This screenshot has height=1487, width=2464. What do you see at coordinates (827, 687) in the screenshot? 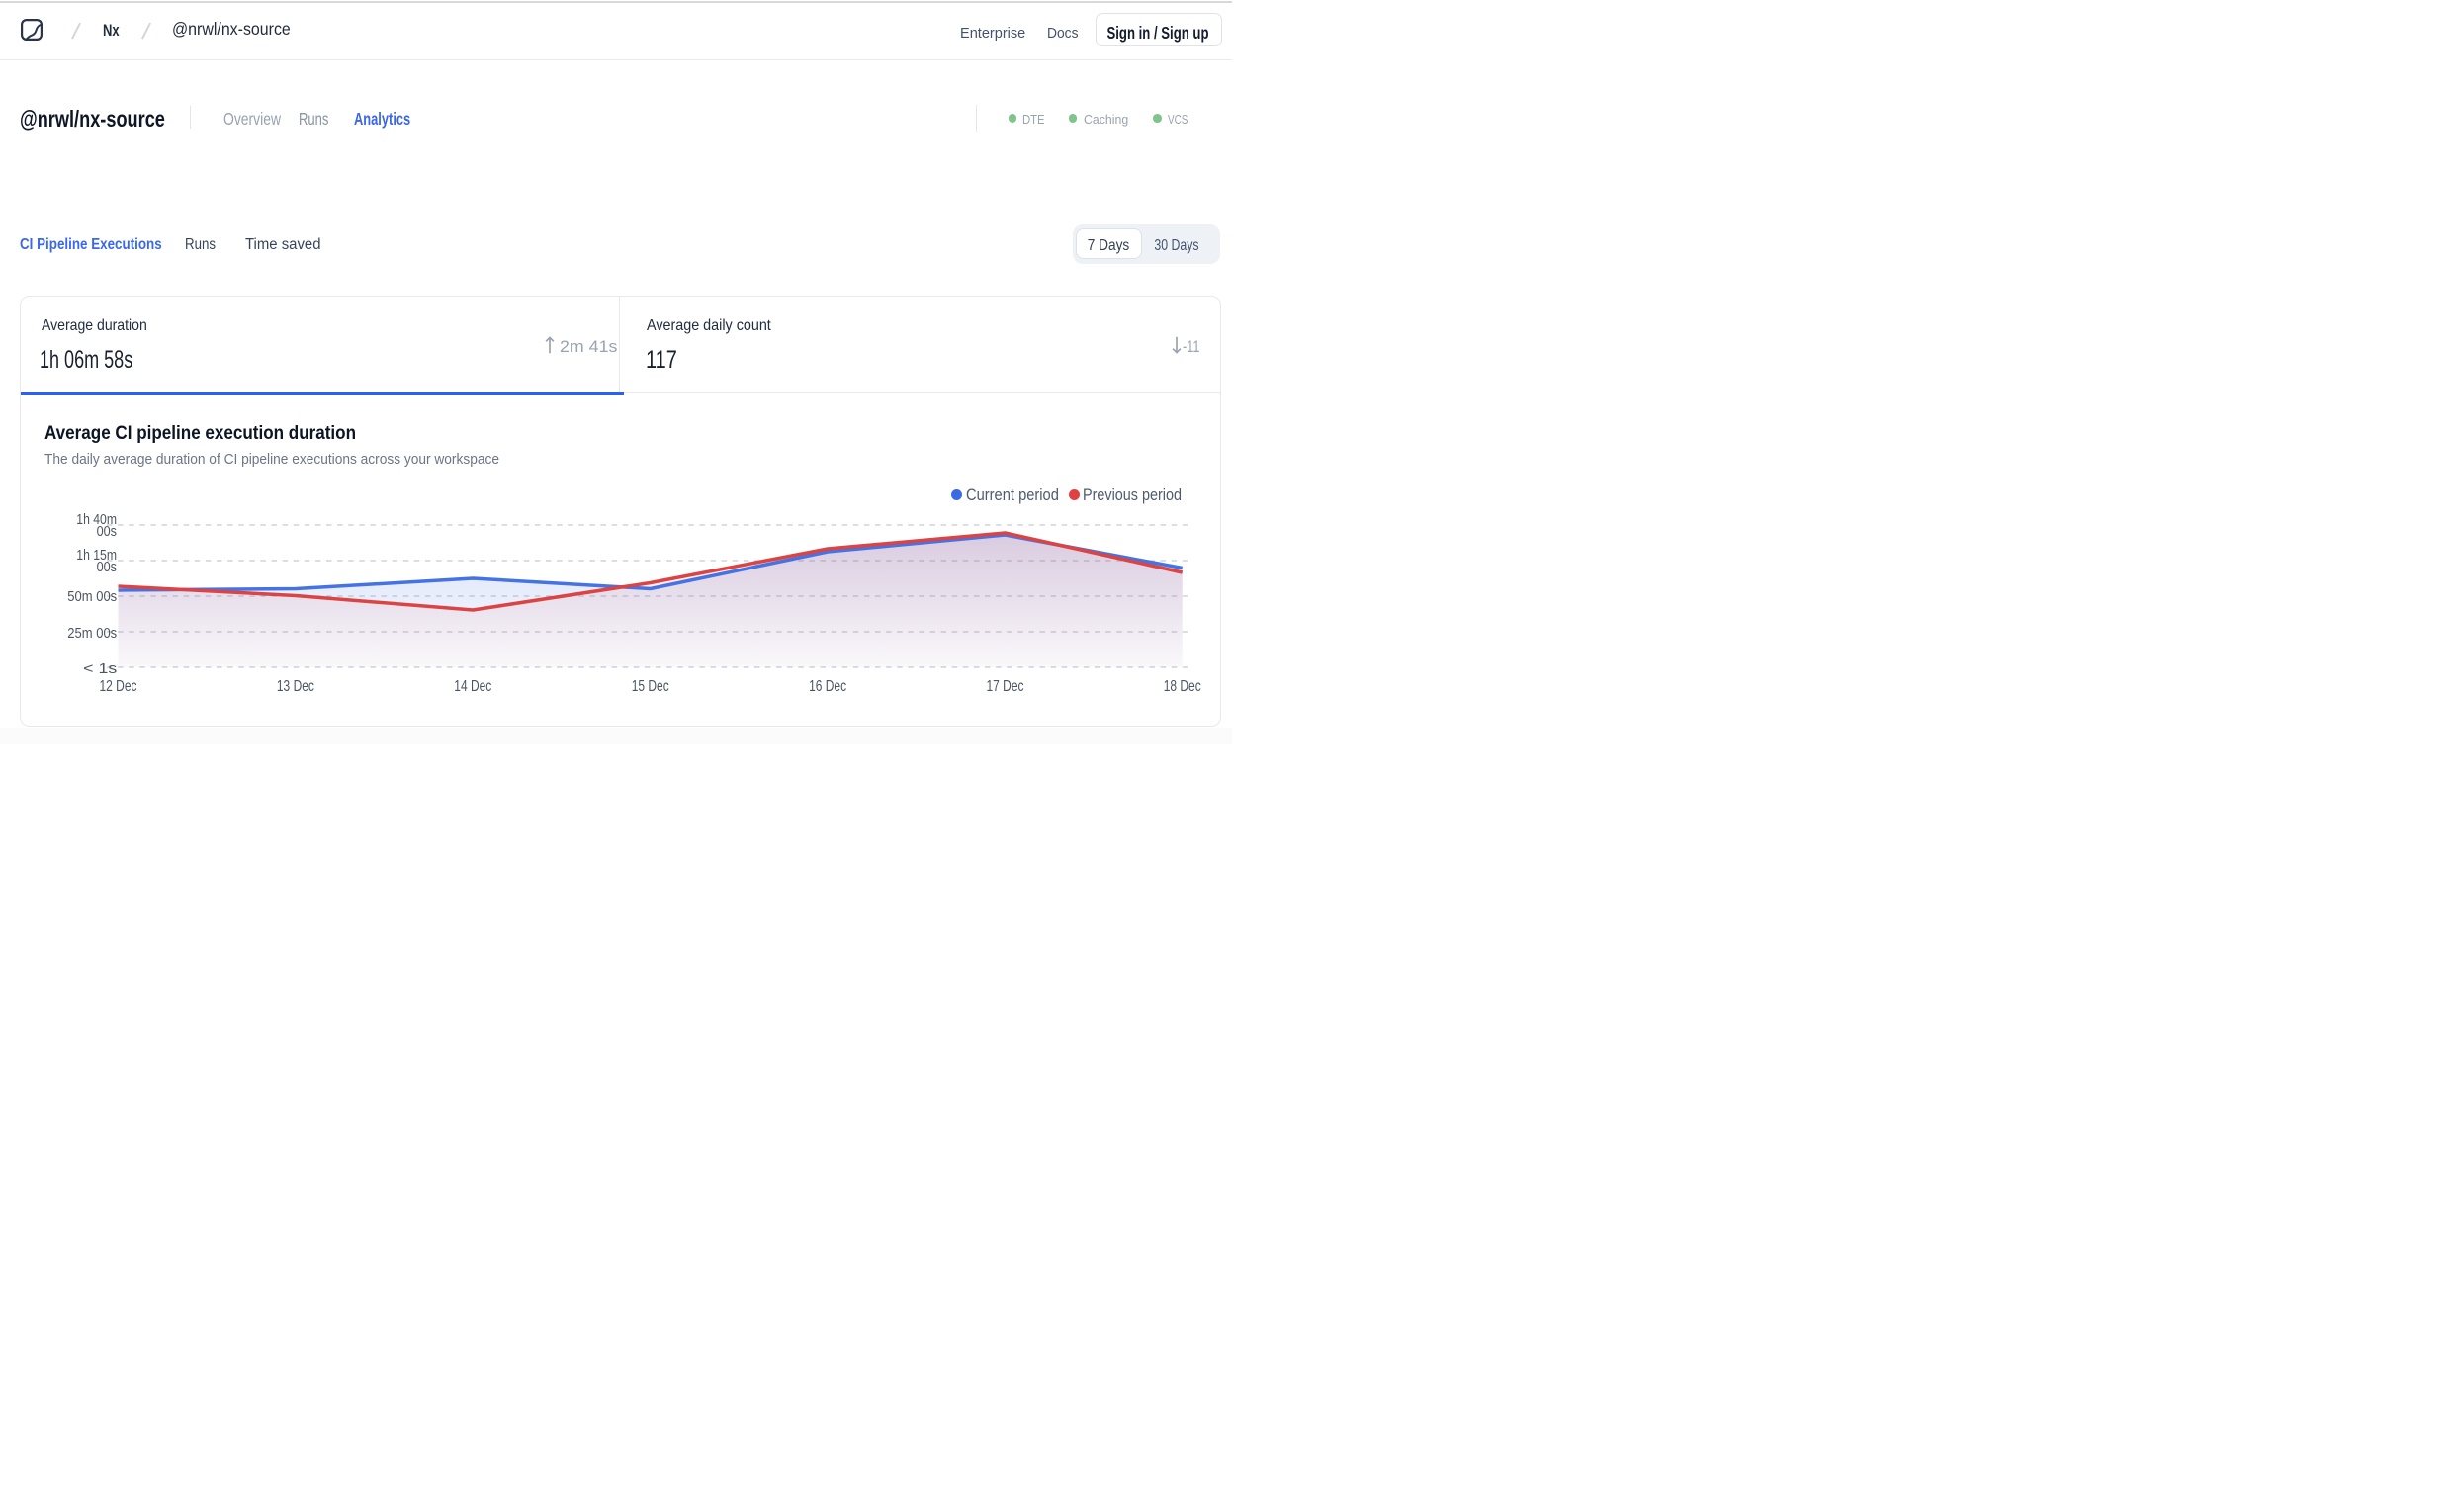
I see `svg-text: 16 Dec` at bounding box center [827, 687].